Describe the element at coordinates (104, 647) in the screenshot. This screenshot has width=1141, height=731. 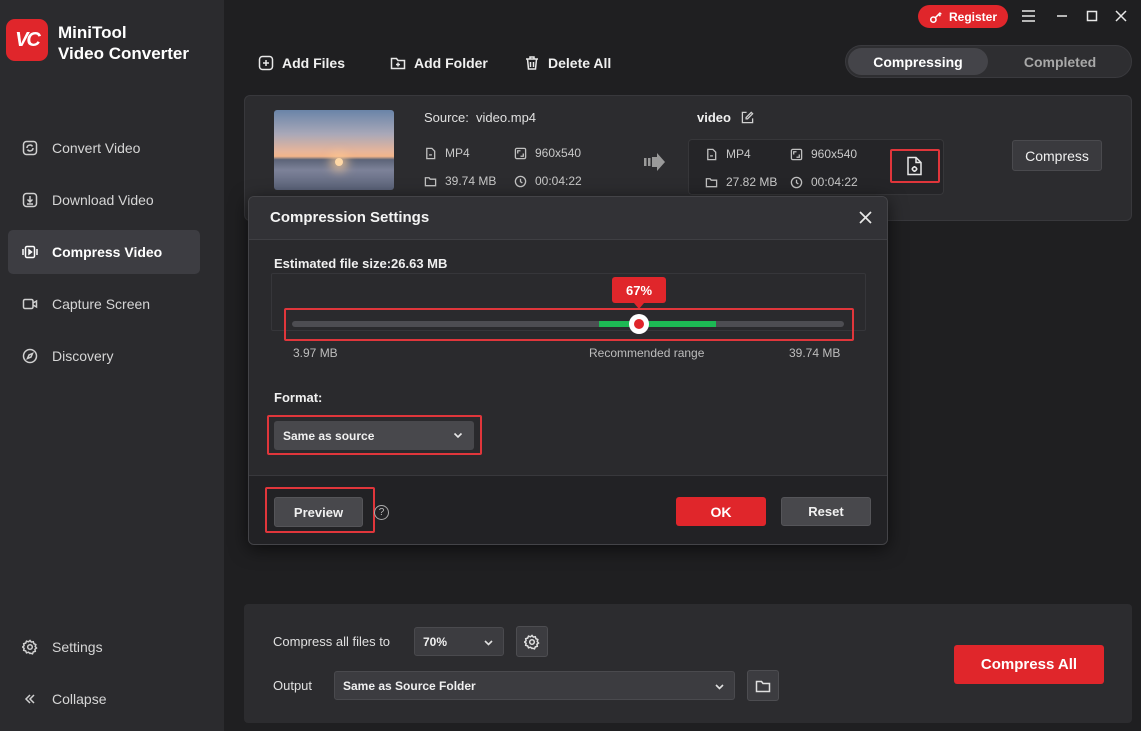
I see `sidebar-item-settings: Settings` at that location.